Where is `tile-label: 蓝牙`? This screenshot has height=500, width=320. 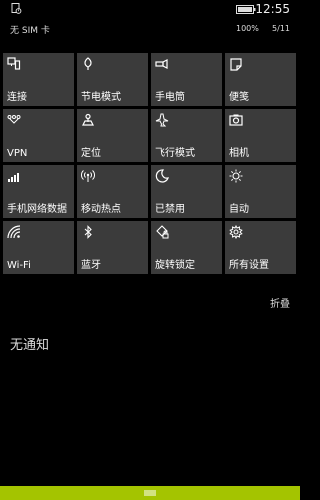
tile-label: 蓝牙 is located at coordinates (91, 265).